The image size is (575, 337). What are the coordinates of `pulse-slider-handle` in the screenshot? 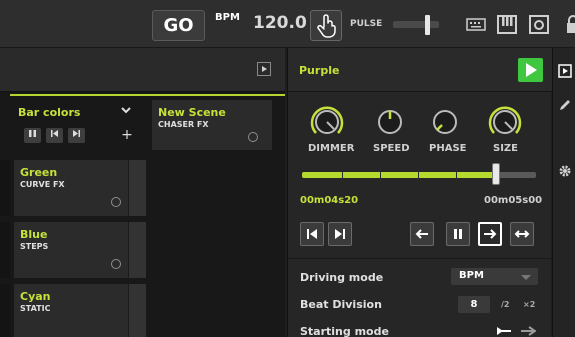 It's located at (427, 25).